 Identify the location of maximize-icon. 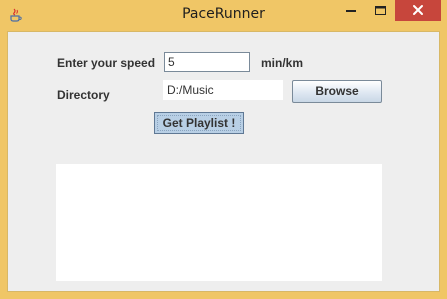
(380, 10).